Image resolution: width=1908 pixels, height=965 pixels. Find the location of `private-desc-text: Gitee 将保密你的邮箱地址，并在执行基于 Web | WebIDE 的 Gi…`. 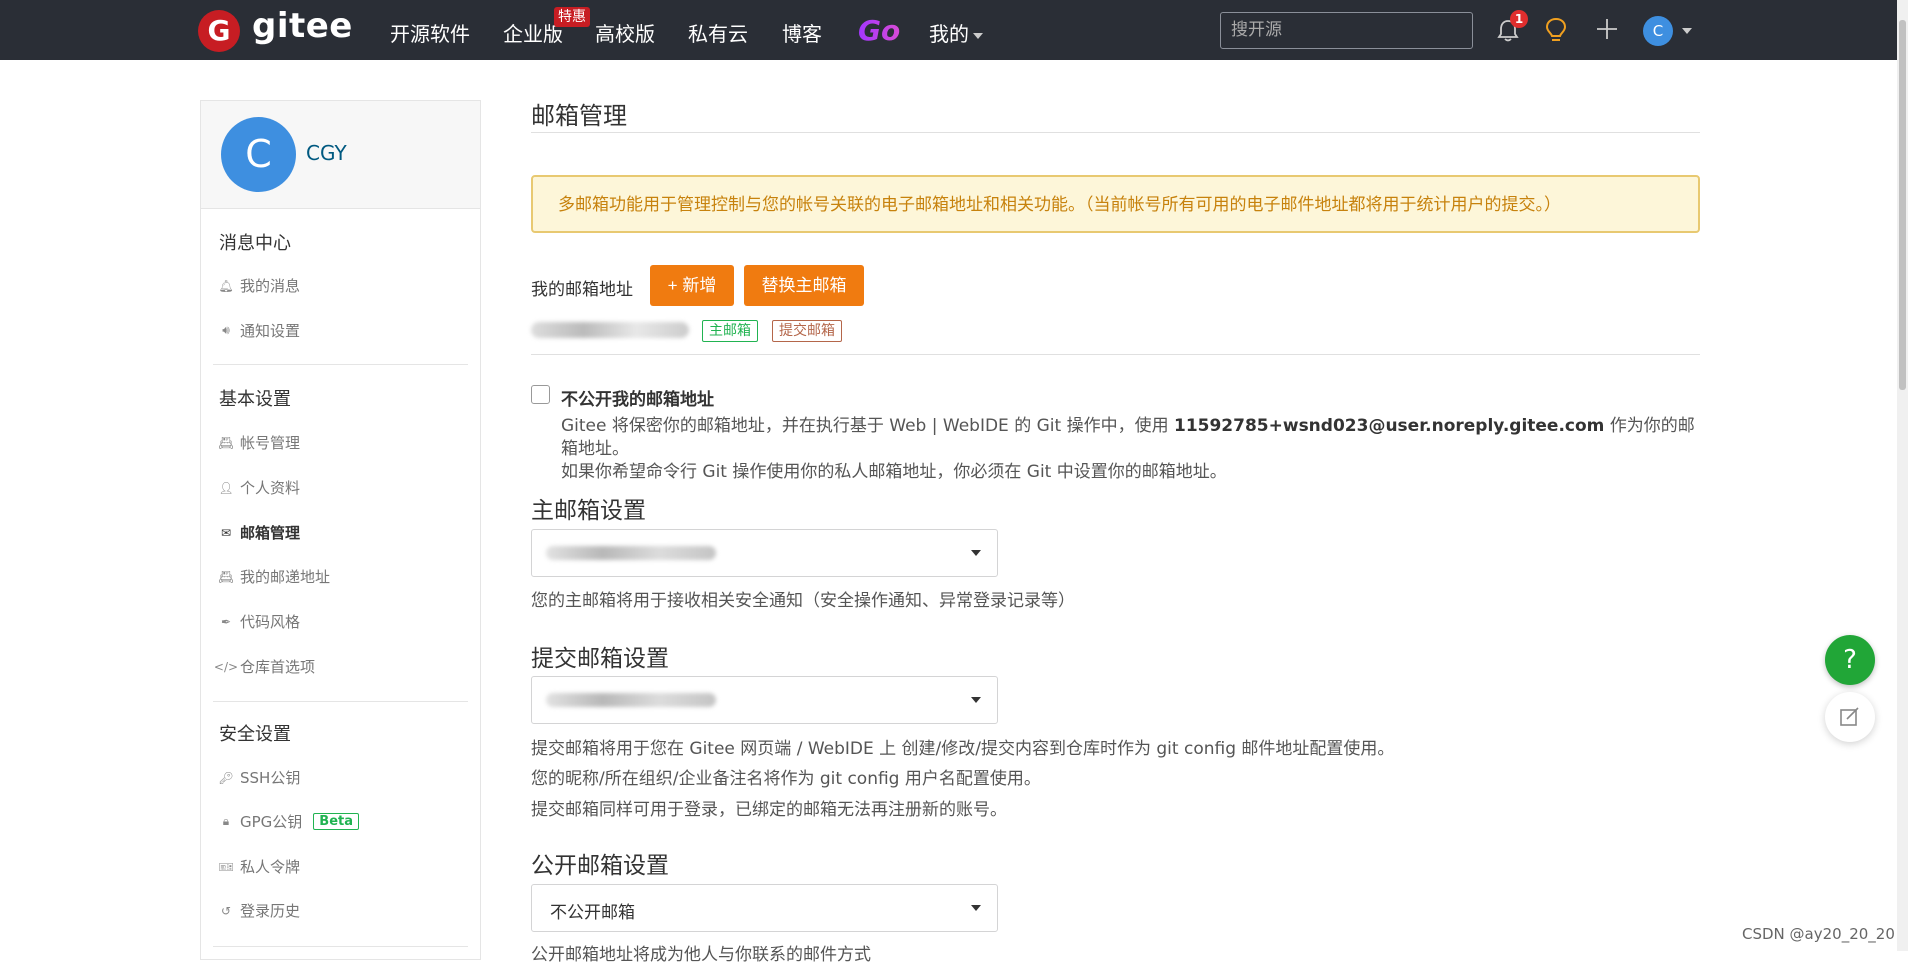

private-desc-text: Gitee 将保密你的邮箱地址，并在执行基于 Web | WebIDE 的 Gi… is located at coordinates (867, 426).